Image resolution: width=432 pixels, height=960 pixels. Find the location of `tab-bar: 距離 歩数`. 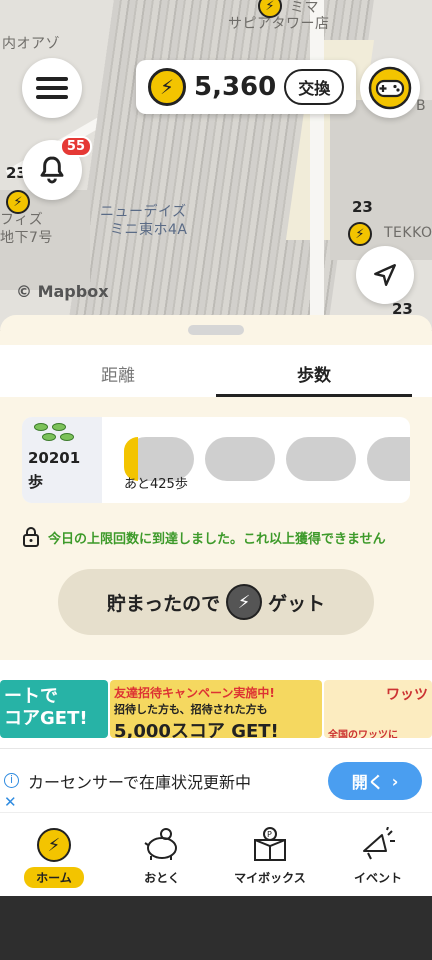

tab-bar: 距離 歩数 is located at coordinates (216, 371).